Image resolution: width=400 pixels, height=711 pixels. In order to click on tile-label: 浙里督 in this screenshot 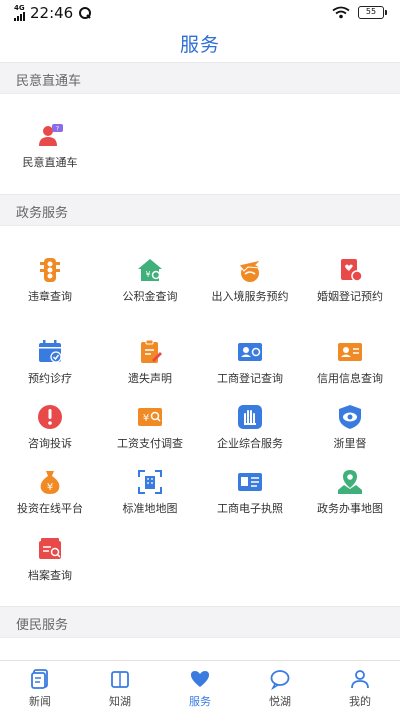, I will do `click(350, 443)`.